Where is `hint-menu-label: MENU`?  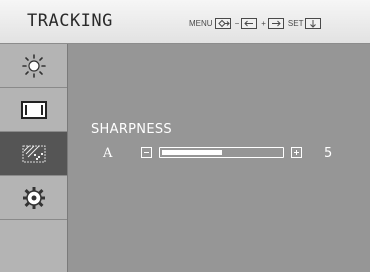
hint-menu-label: MENU is located at coordinates (201, 23).